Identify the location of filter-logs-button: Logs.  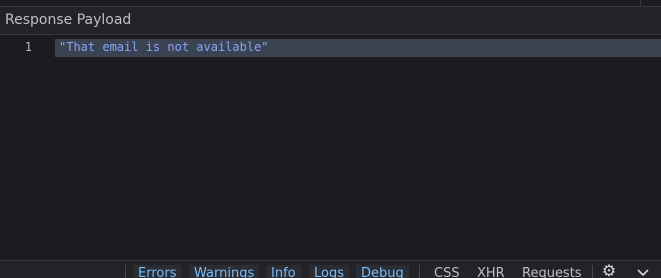
(329, 271).